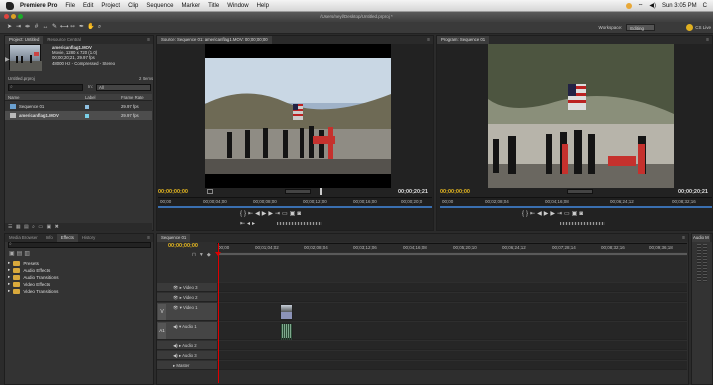  I want to click on user-menu: C, so click(705, 6).